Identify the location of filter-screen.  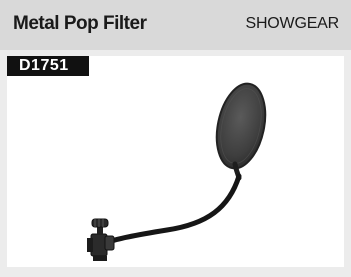
(241, 126).